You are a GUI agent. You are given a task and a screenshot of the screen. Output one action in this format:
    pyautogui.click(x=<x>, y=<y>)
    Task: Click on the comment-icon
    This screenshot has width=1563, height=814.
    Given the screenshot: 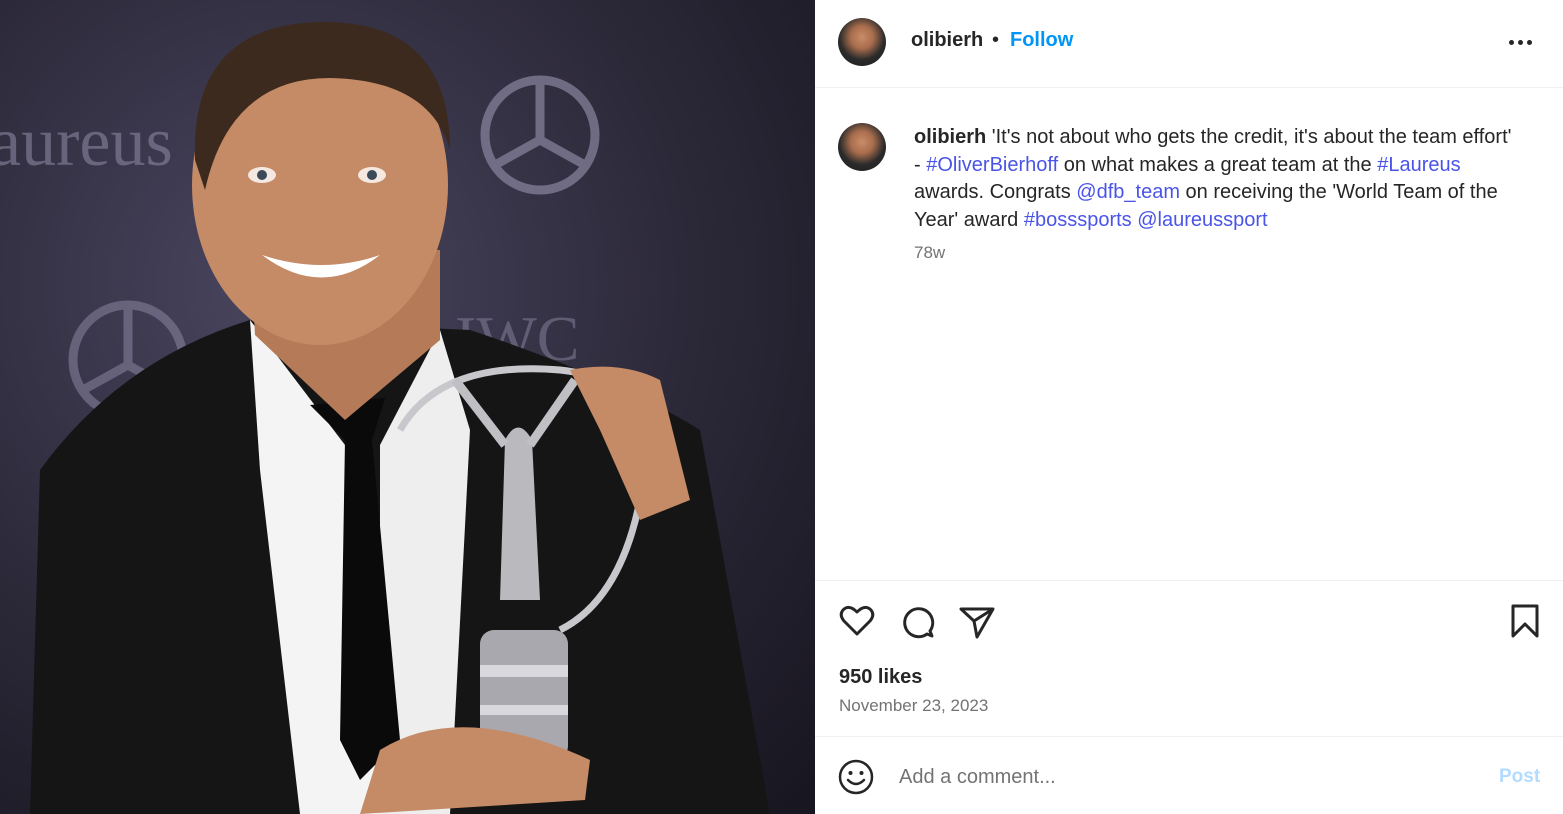 What is the action you would take?
    pyautogui.click(x=917, y=621)
    